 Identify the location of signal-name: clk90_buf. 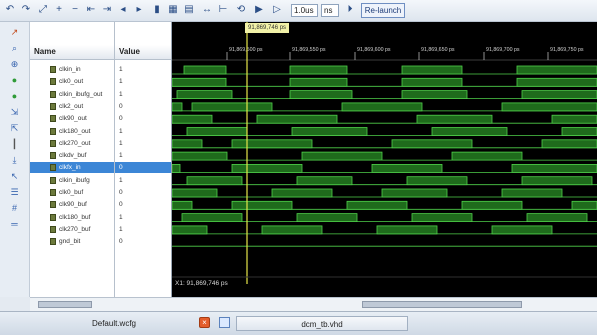
(73, 205).